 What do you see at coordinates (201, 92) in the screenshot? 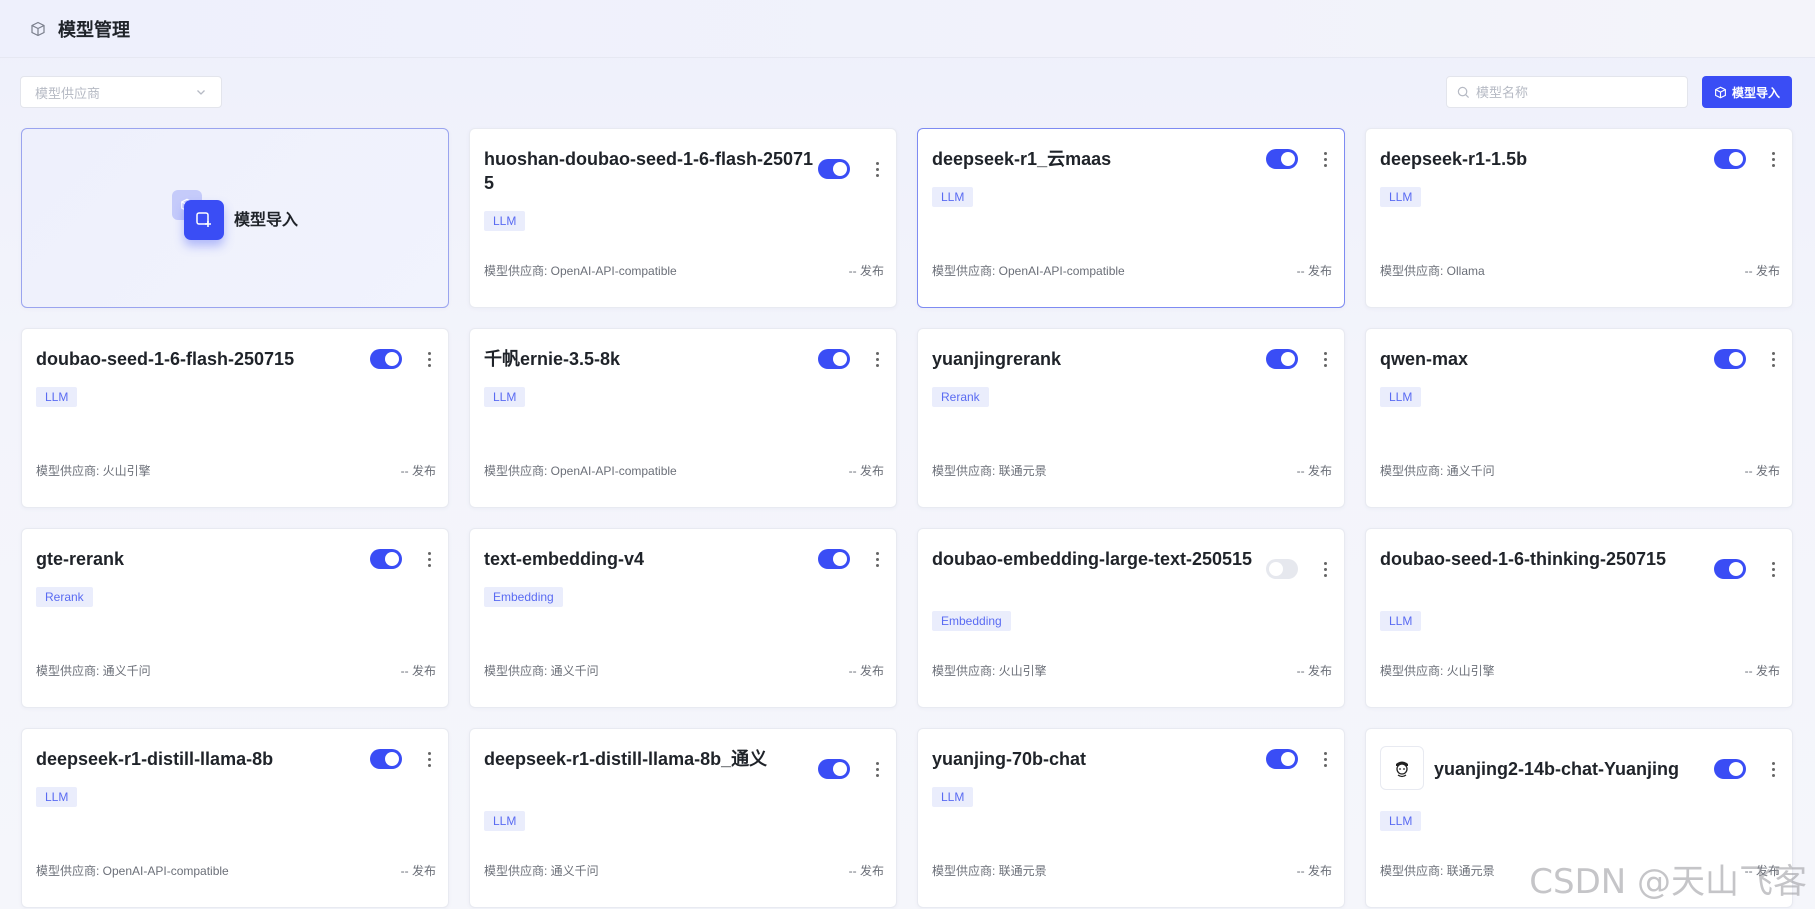
I see `chevron-down-icon` at bounding box center [201, 92].